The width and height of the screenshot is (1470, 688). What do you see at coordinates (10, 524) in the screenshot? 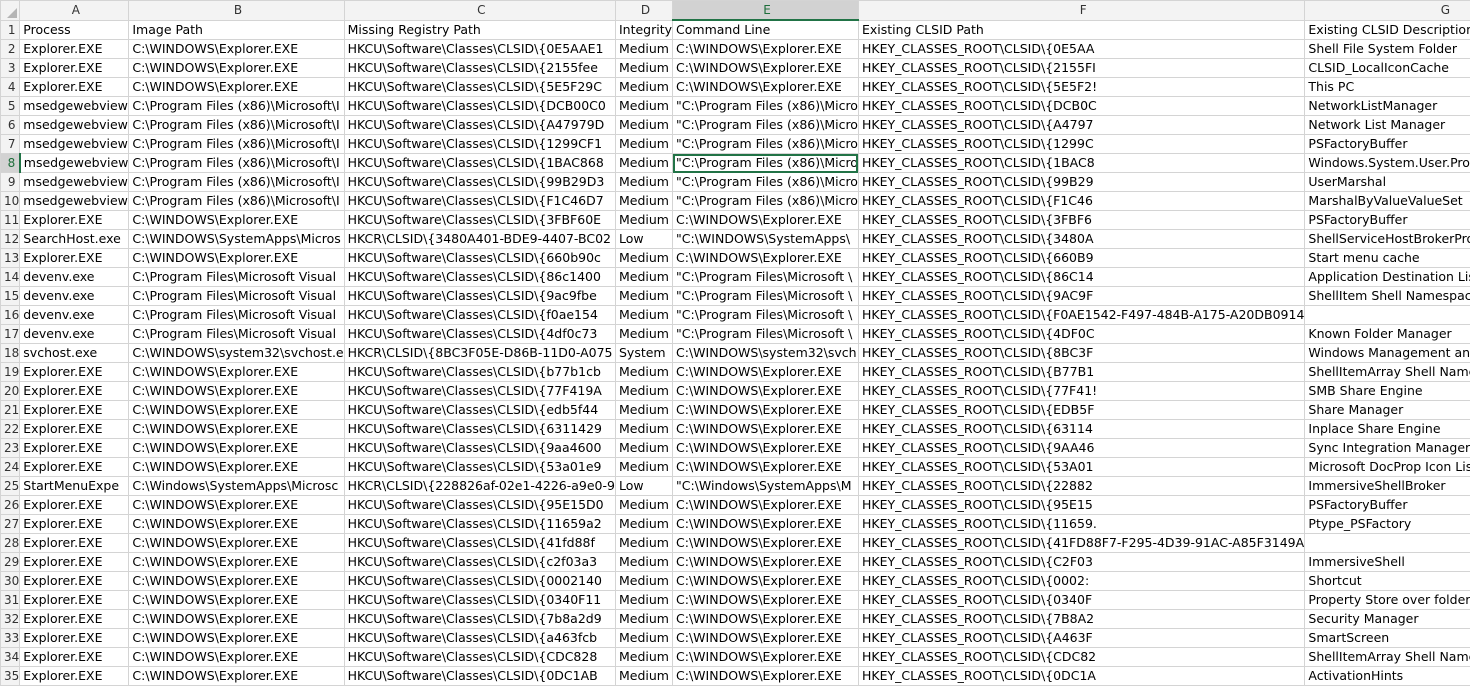
I see `row-header: 27` at bounding box center [10, 524].